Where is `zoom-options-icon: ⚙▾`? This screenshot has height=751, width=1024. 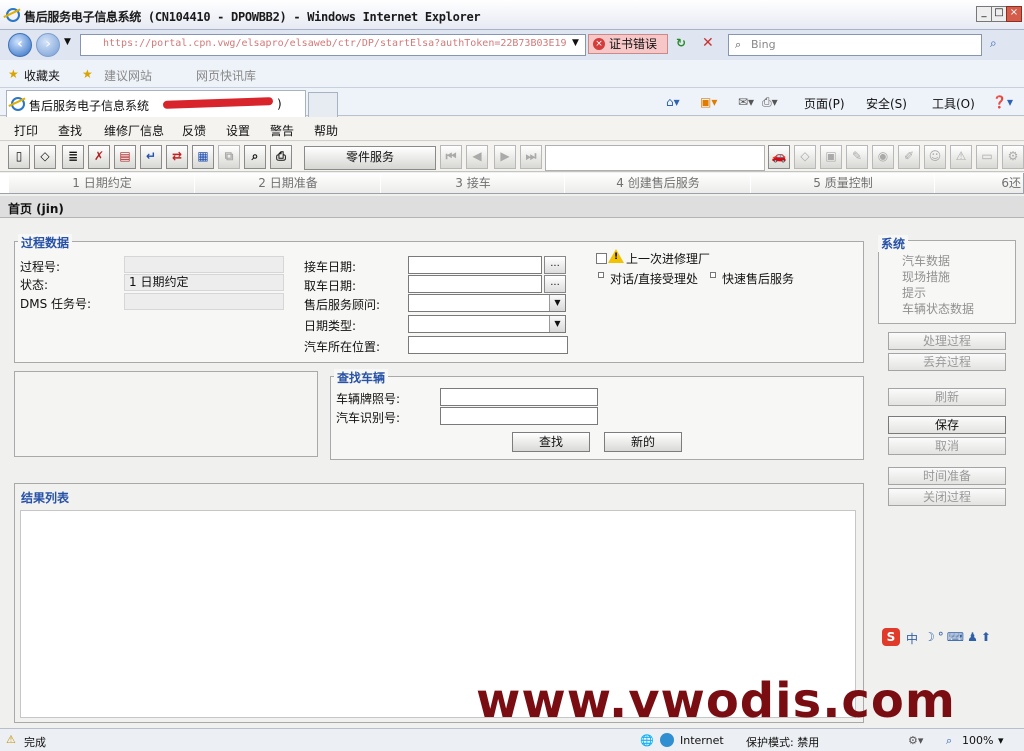 zoom-options-icon: ⚙▾ is located at coordinates (915, 740).